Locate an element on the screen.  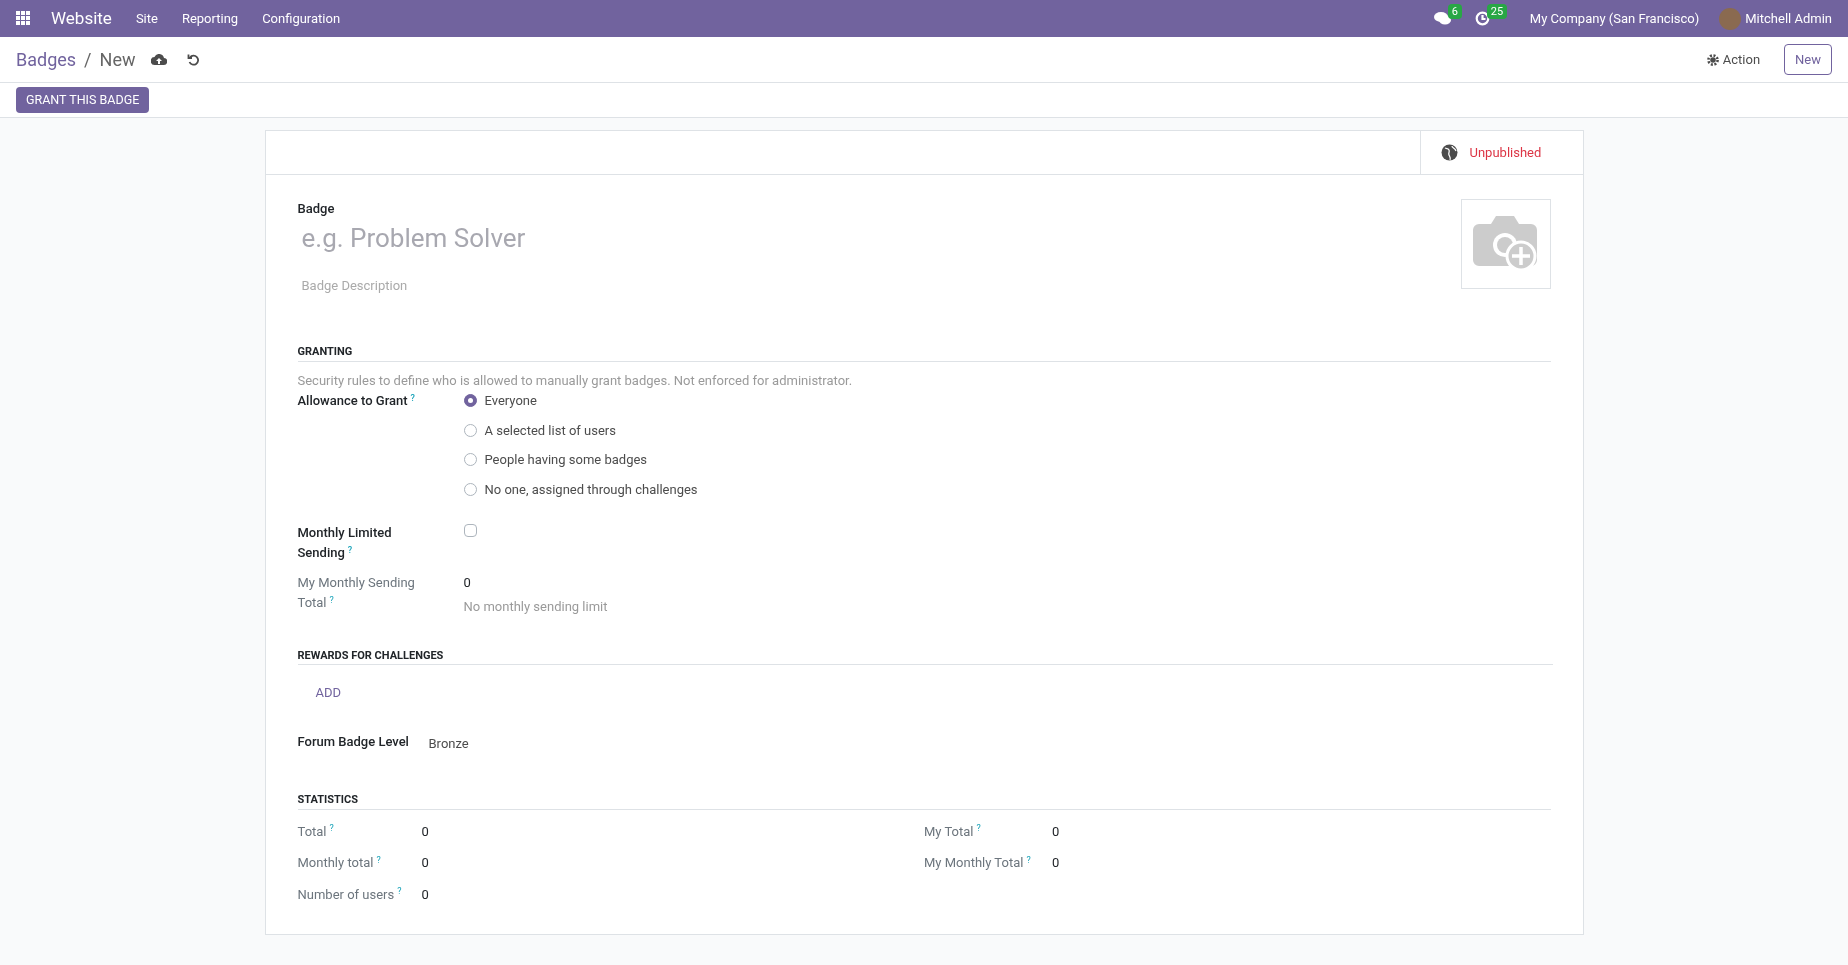
field-label: Monthly total $^{?}$ is located at coordinates (339, 862).